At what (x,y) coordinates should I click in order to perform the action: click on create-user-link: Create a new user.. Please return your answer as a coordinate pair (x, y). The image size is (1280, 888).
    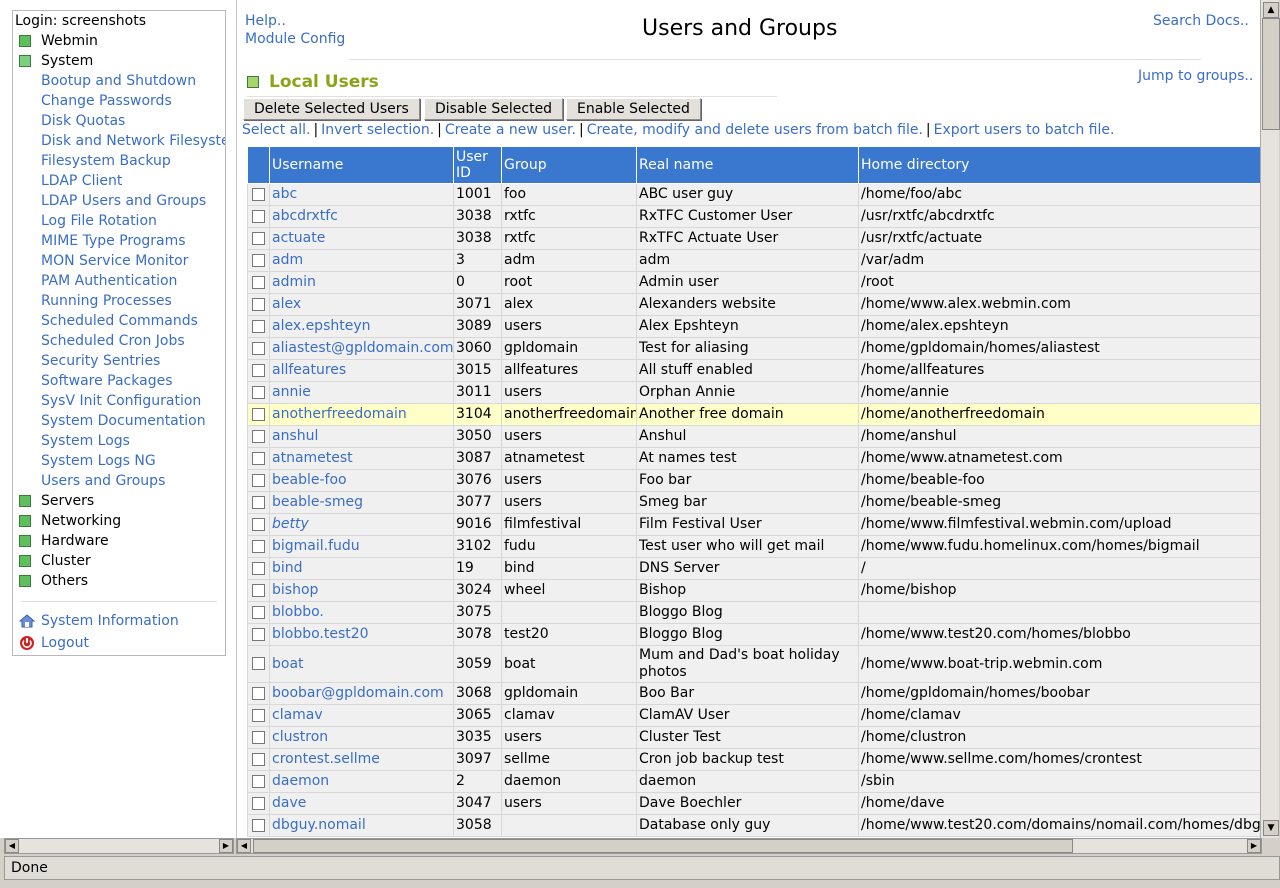
    Looking at the image, I should click on (510, 130).